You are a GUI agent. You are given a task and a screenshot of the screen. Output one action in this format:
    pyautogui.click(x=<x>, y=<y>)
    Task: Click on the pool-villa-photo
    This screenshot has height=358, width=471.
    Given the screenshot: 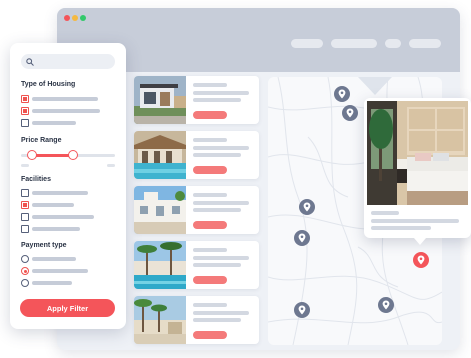 What is the action you would take?
    pyautogui.click(x=160, y=155)
    